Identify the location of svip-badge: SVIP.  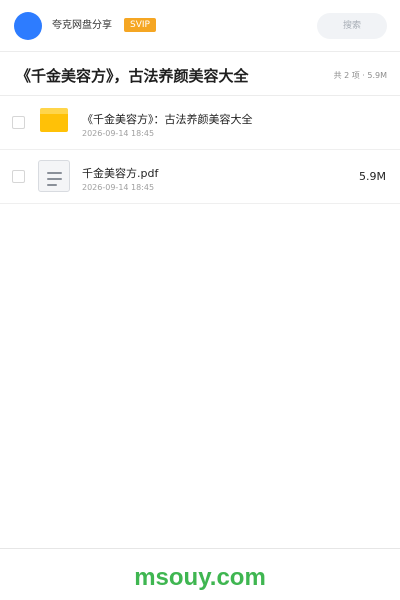
(140, 25).